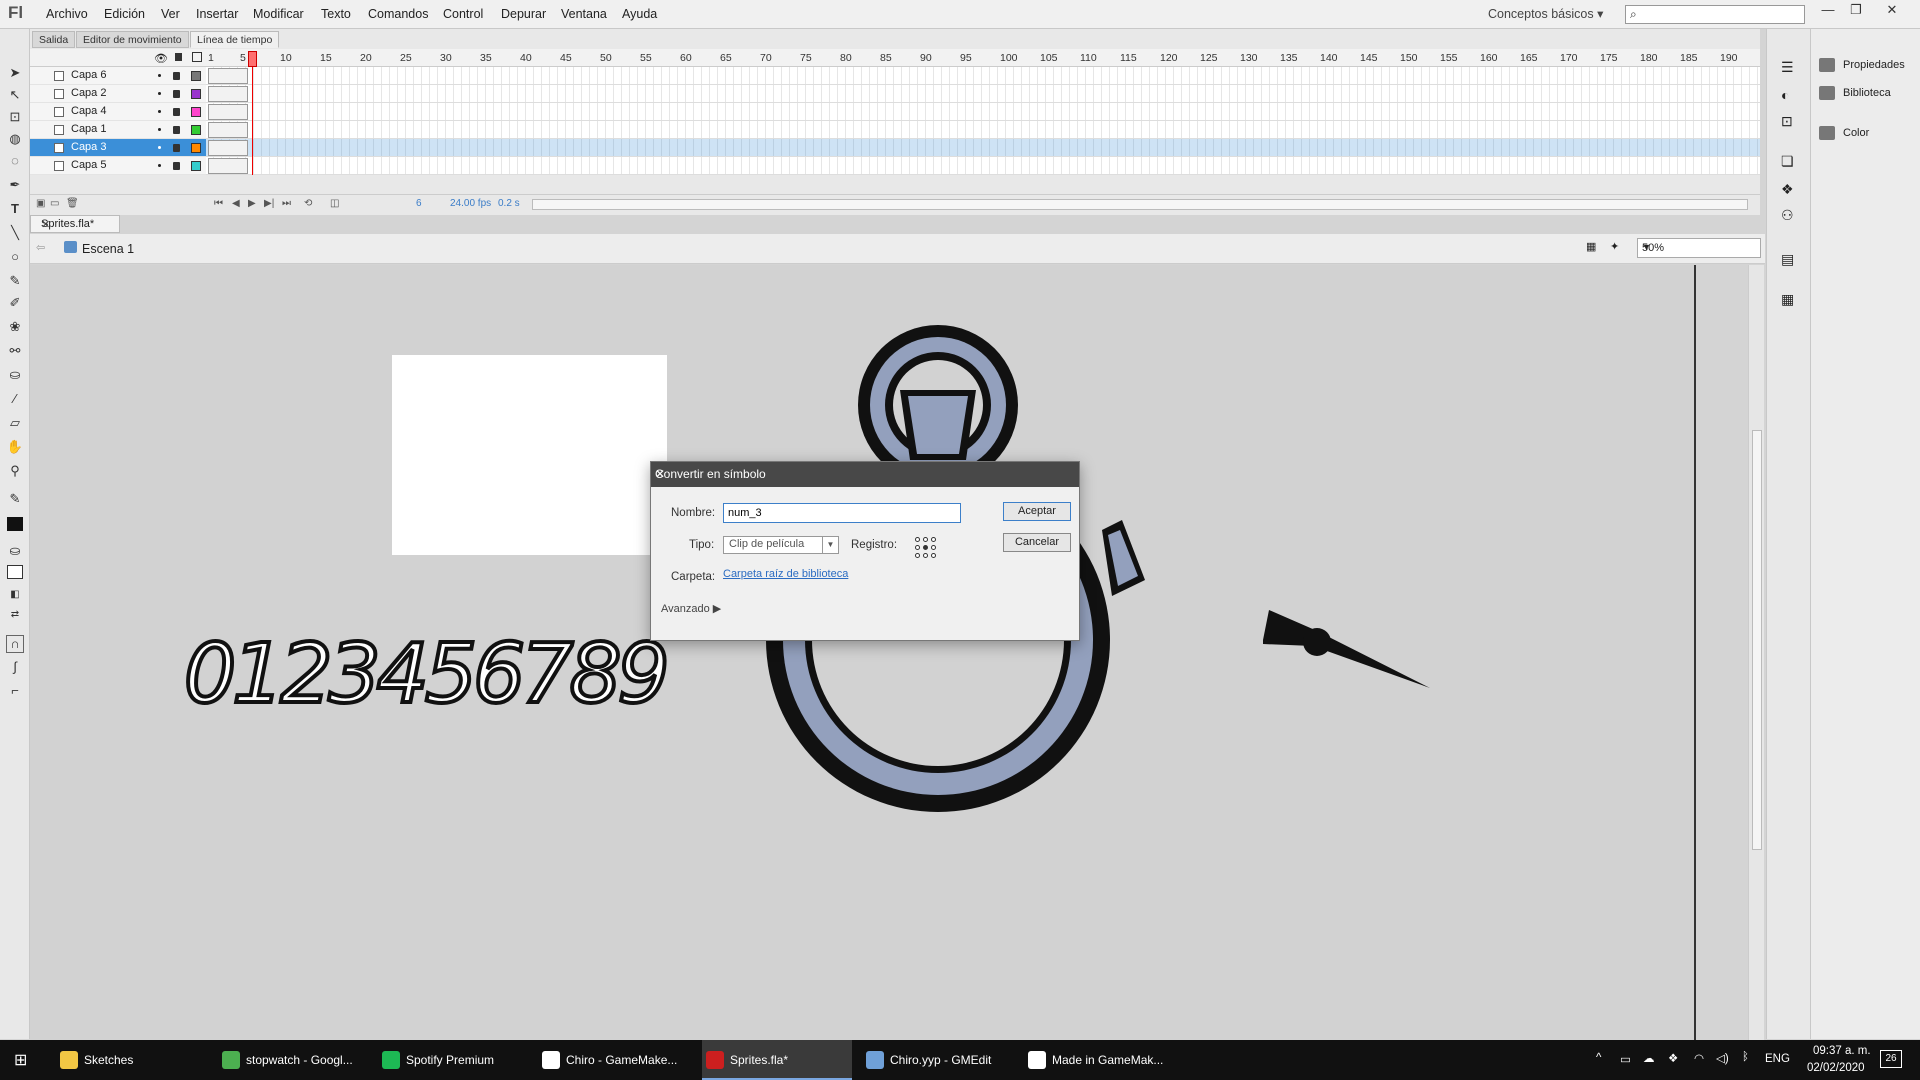 The height and width of the screenshot is (1080, 1920). Describe the element at coordinates (419, 203) in the screenshot. I see `current-frame: 6` at that location.